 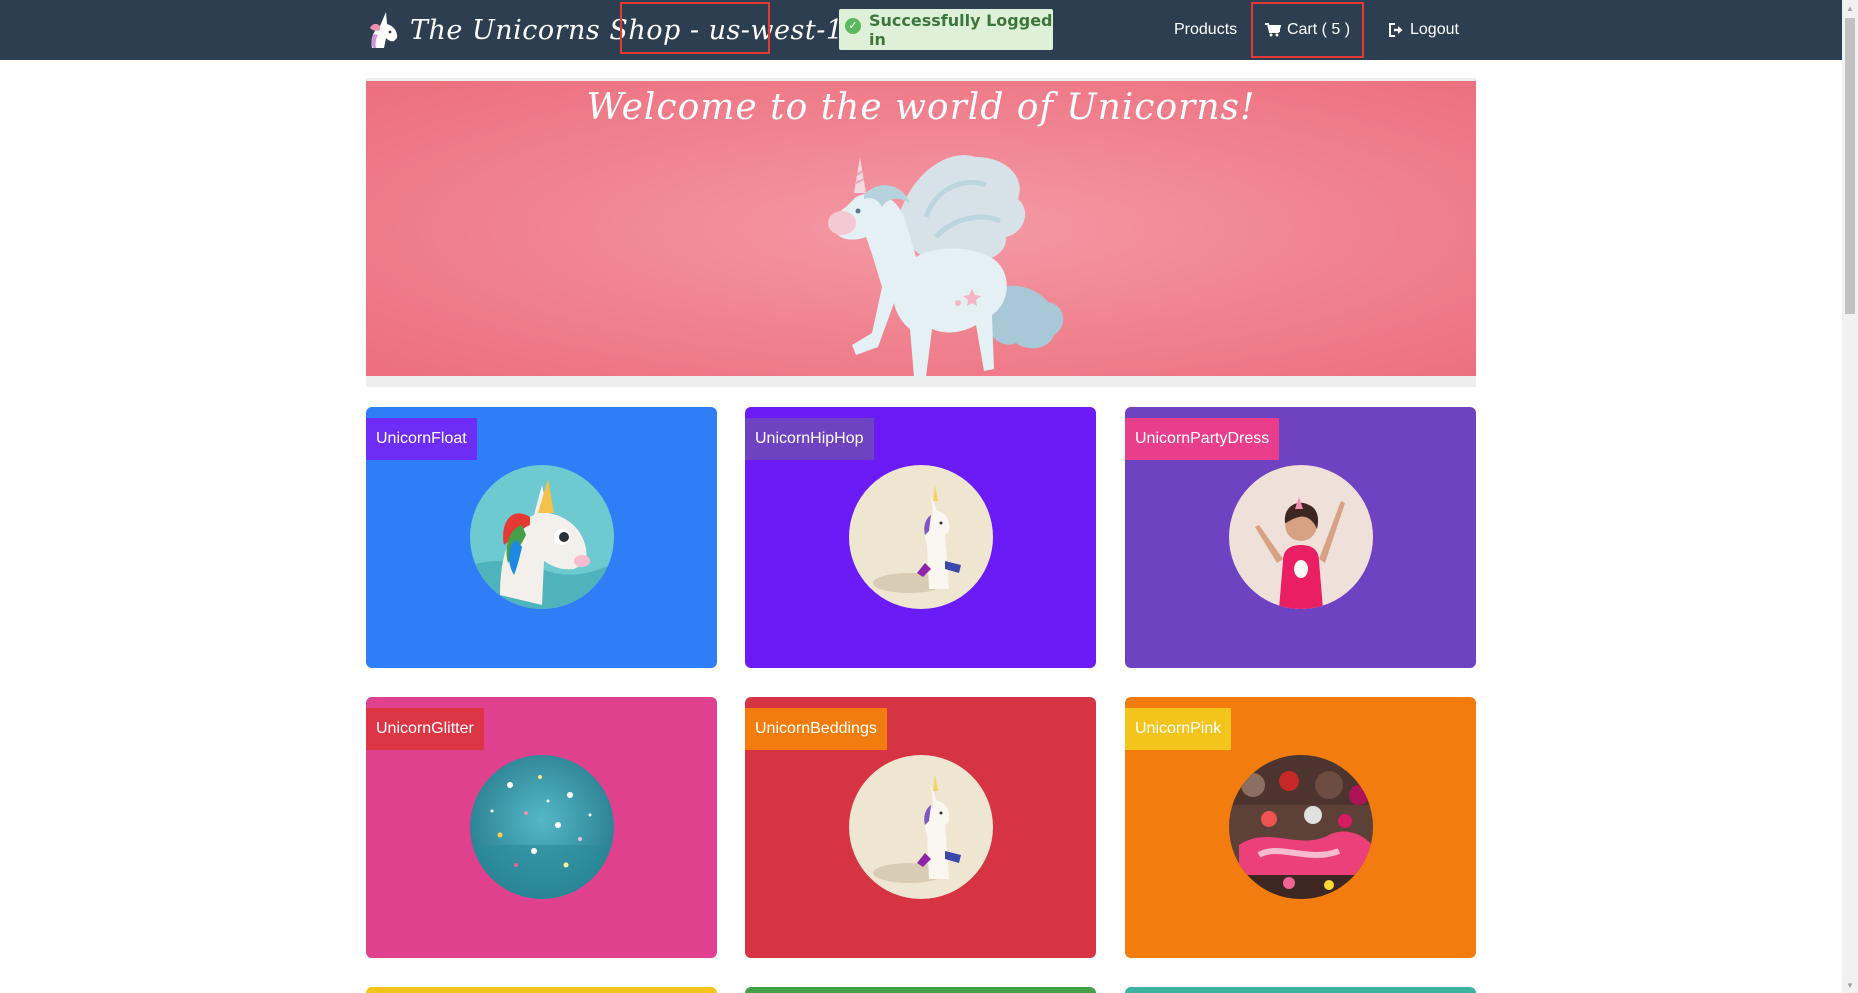 I want to click on product-card-unicornpink: UnicornPink, so click(x=1300, y=827).